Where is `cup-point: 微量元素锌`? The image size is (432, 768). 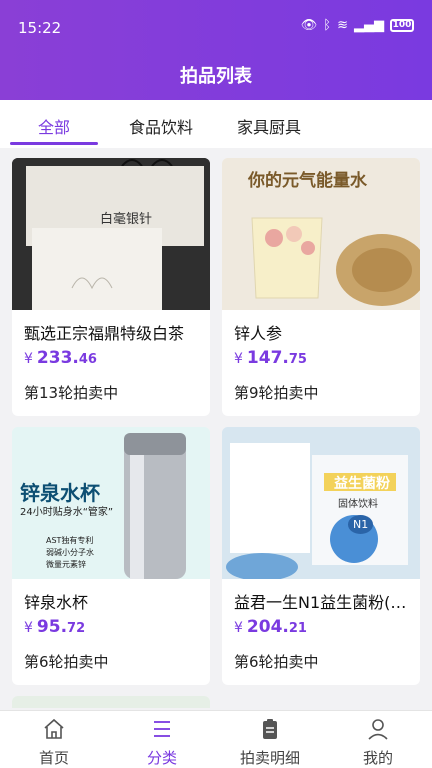 cup-point: 微量元素锌 is located at coordinates (66, 564).